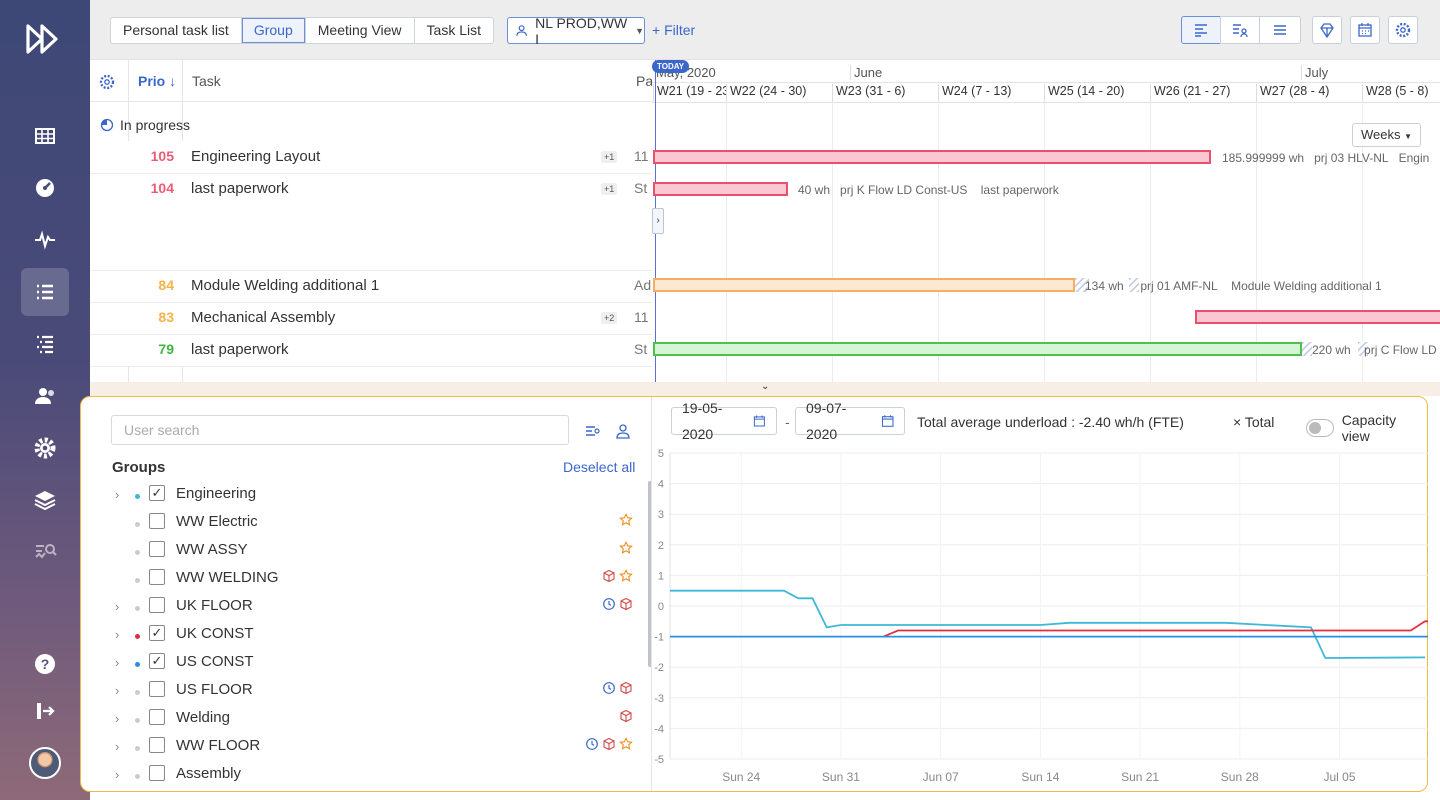 Image resolution: width=1440 pixels, height=800 pixels. Describe the element at coordinates (137, 608) in the screenshot. I see `group-color-dot` at that location.